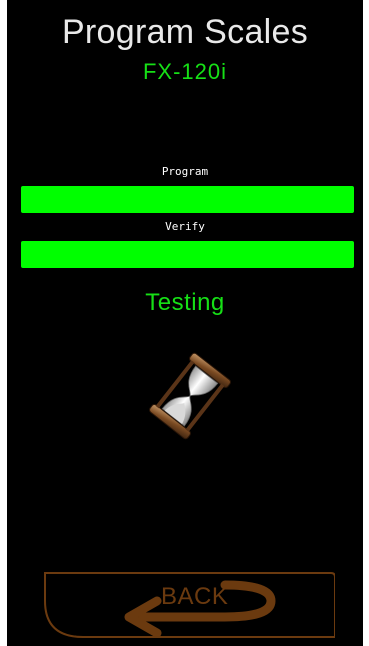 The width and height of the screenshot is (369, 646). What do you see at coordinates (185, 226) in the screenshot?
I see `verify-progress-label: Verify` at bounding box center [185, 226].